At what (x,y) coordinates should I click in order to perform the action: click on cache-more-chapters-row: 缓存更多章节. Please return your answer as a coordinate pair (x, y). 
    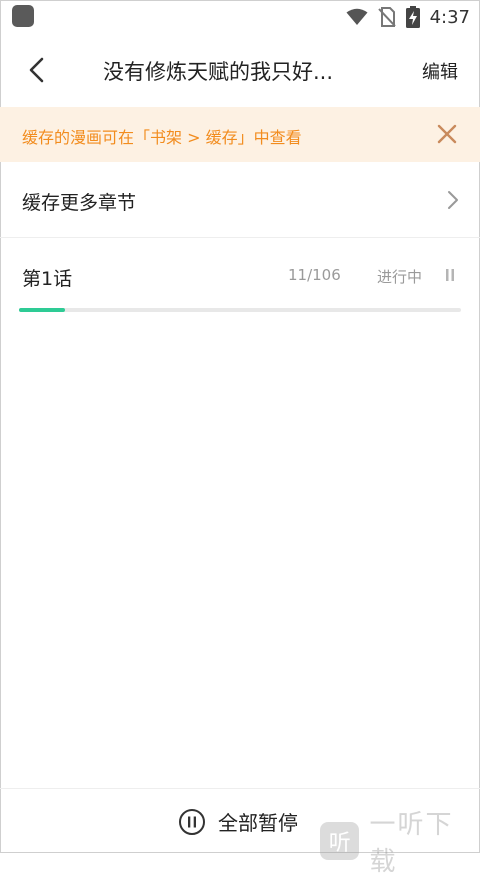
    Looking at the image, I should click on (240, 200).